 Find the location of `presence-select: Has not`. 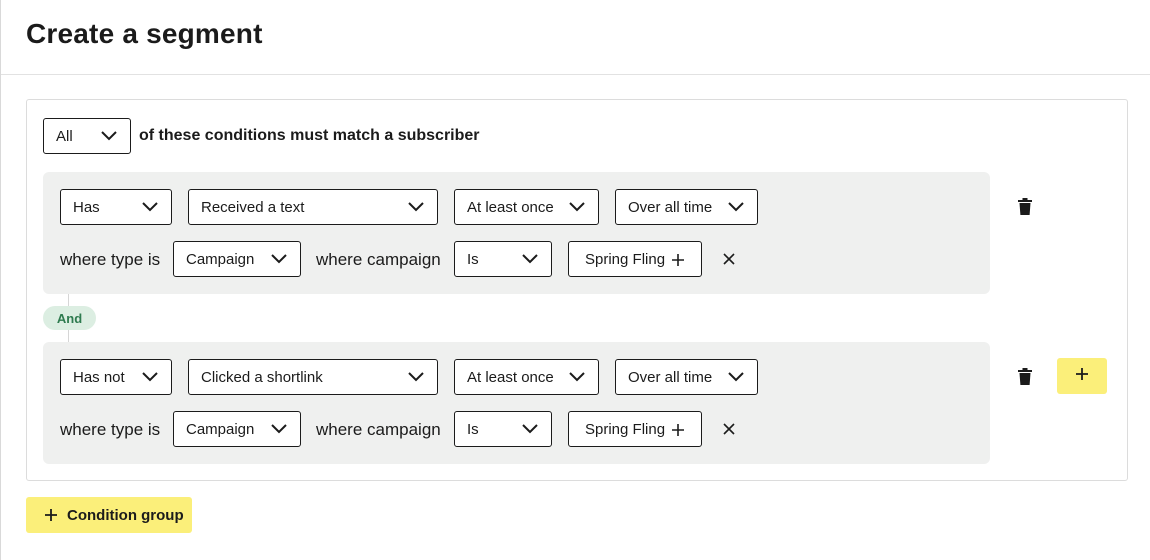

presence-select: Has not is located at coordinates (116, 377).